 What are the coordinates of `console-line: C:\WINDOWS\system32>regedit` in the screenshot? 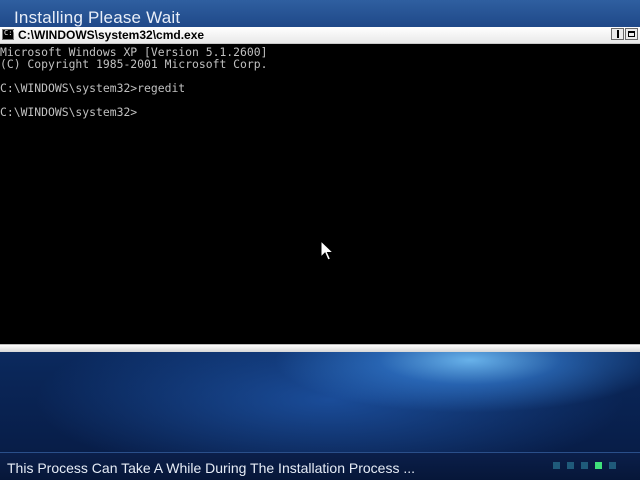 It's located at (93, 88).